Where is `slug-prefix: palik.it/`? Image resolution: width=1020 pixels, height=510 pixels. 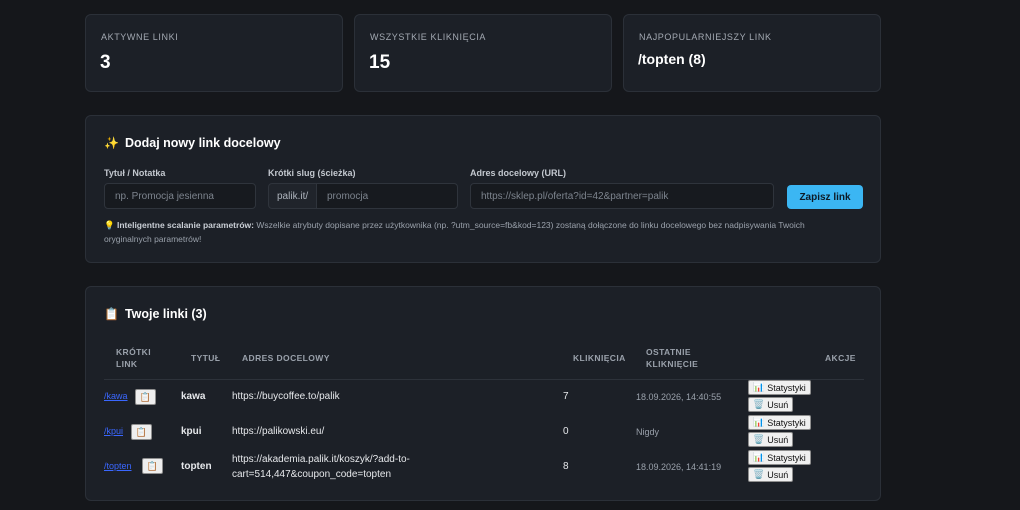 slug-prefix: palik.it/ is located at coordinates (292, 196).